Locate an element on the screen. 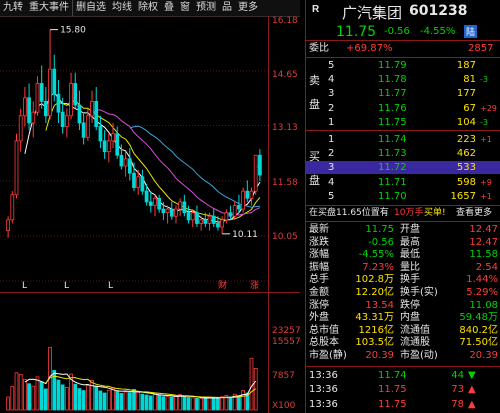  toolbar-item: 删自选 is located at coordinates (90, 8).